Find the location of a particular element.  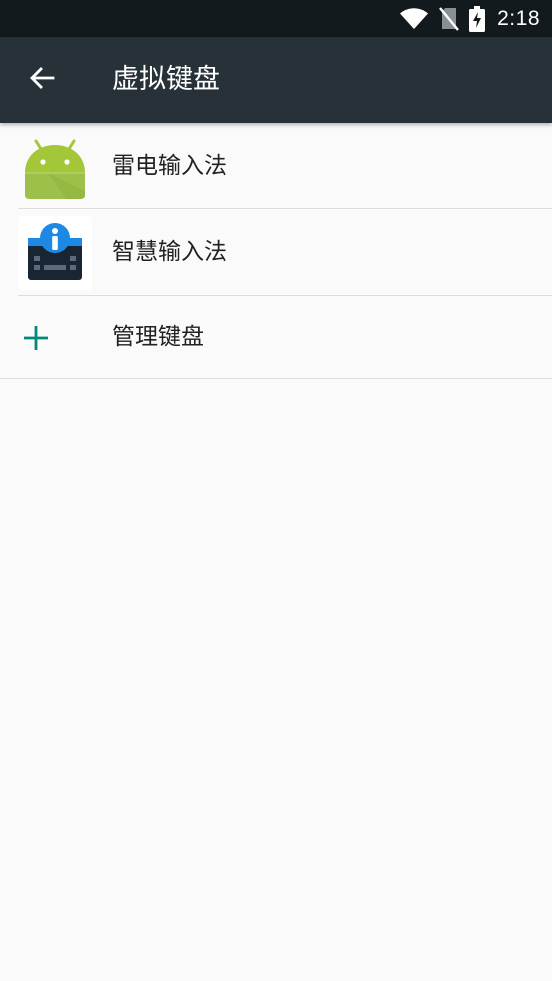

keyboard-item-leidian: 雷电输入法 is located at coordinates (276, 166).